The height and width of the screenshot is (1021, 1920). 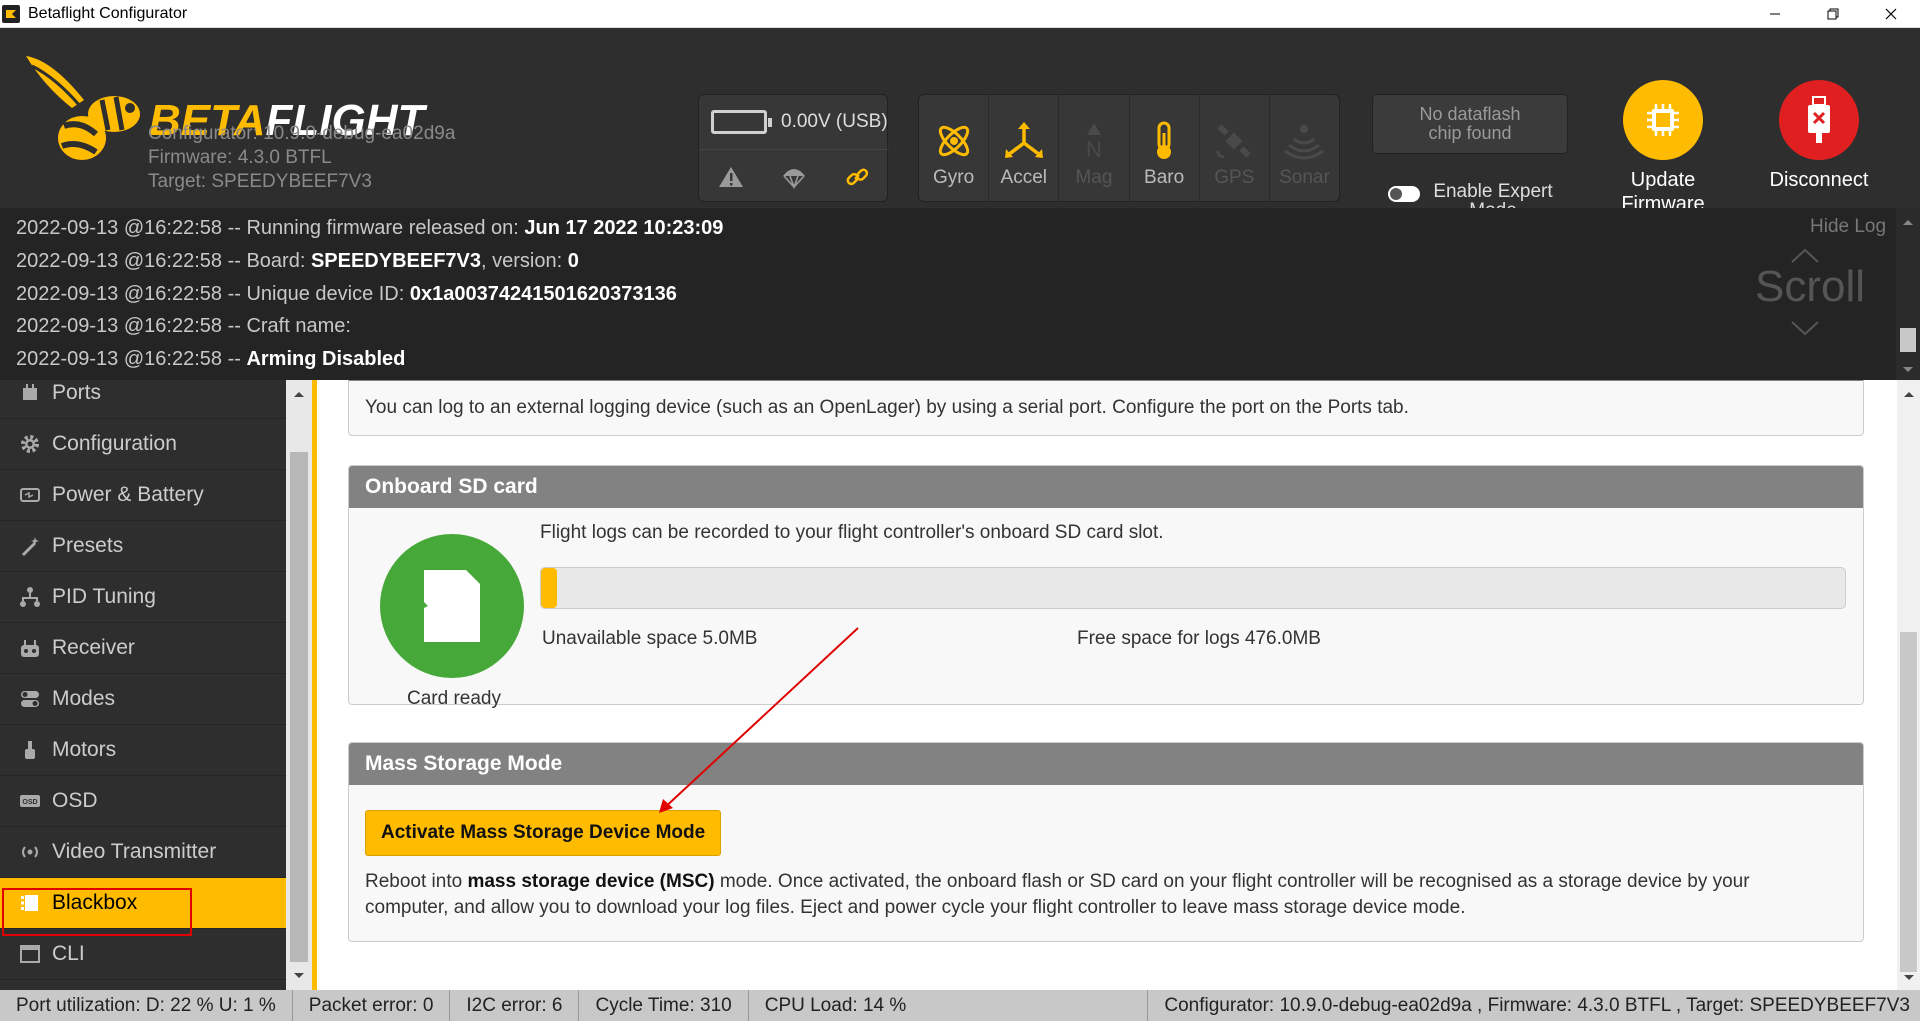 I want to click on betaflight-logo: BETAFLIGHT, so click(x=223, y=112).